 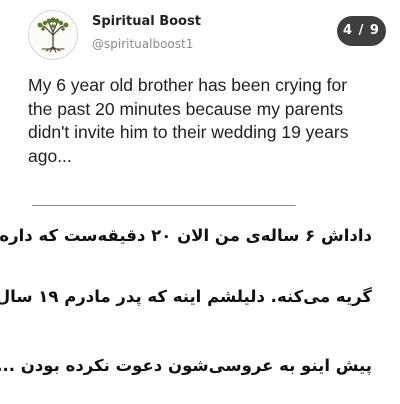 I want to click on slide-counter-badge: 4 / 9, so click(x=361, y=31).